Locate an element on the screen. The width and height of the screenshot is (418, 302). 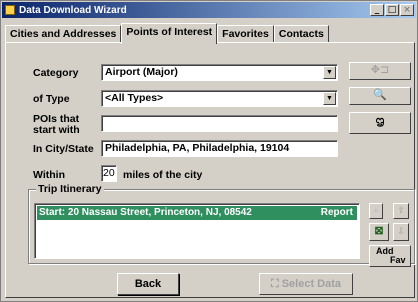
add-to-itinerary-button: ✥⊐ is located at coordinates (380, 71).